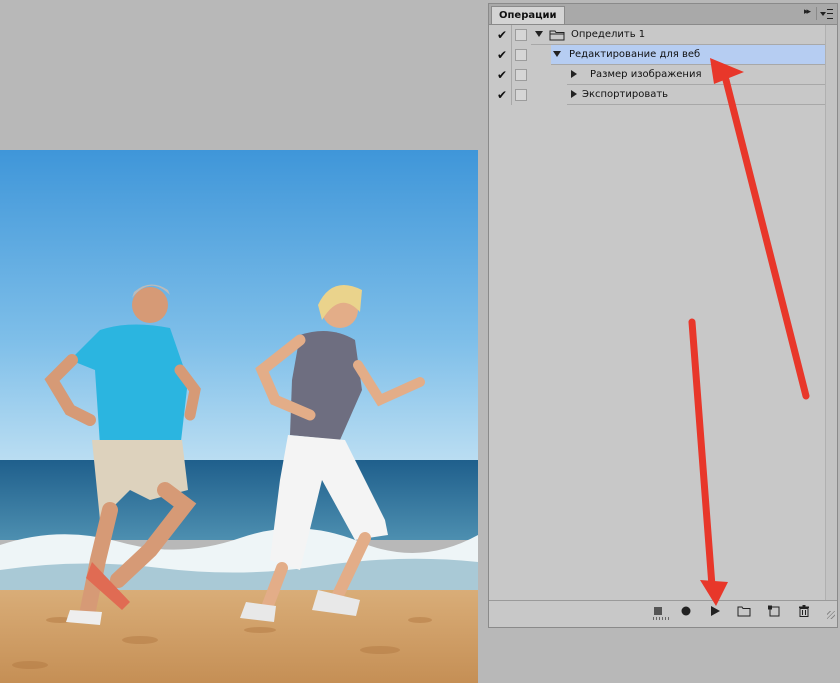 The width and height of the screenshot is (840, 683). What do you see at coordinates (774, 611) in the screenshot?
I see `new-action-icon` at bounding box center [774, 611].